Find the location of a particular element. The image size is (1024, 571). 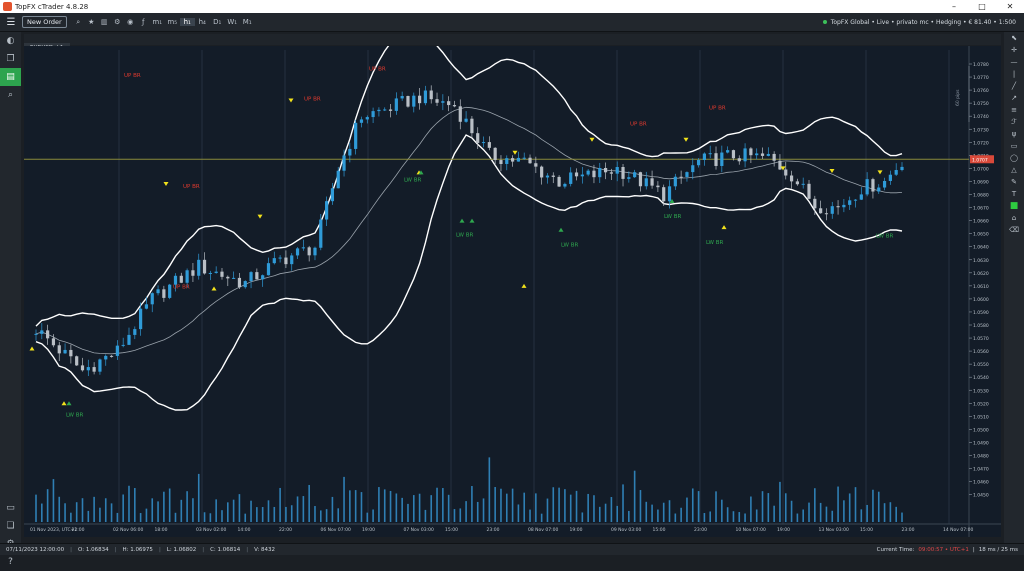

search-icon: ⌕ is located at coordinates (78, 22).